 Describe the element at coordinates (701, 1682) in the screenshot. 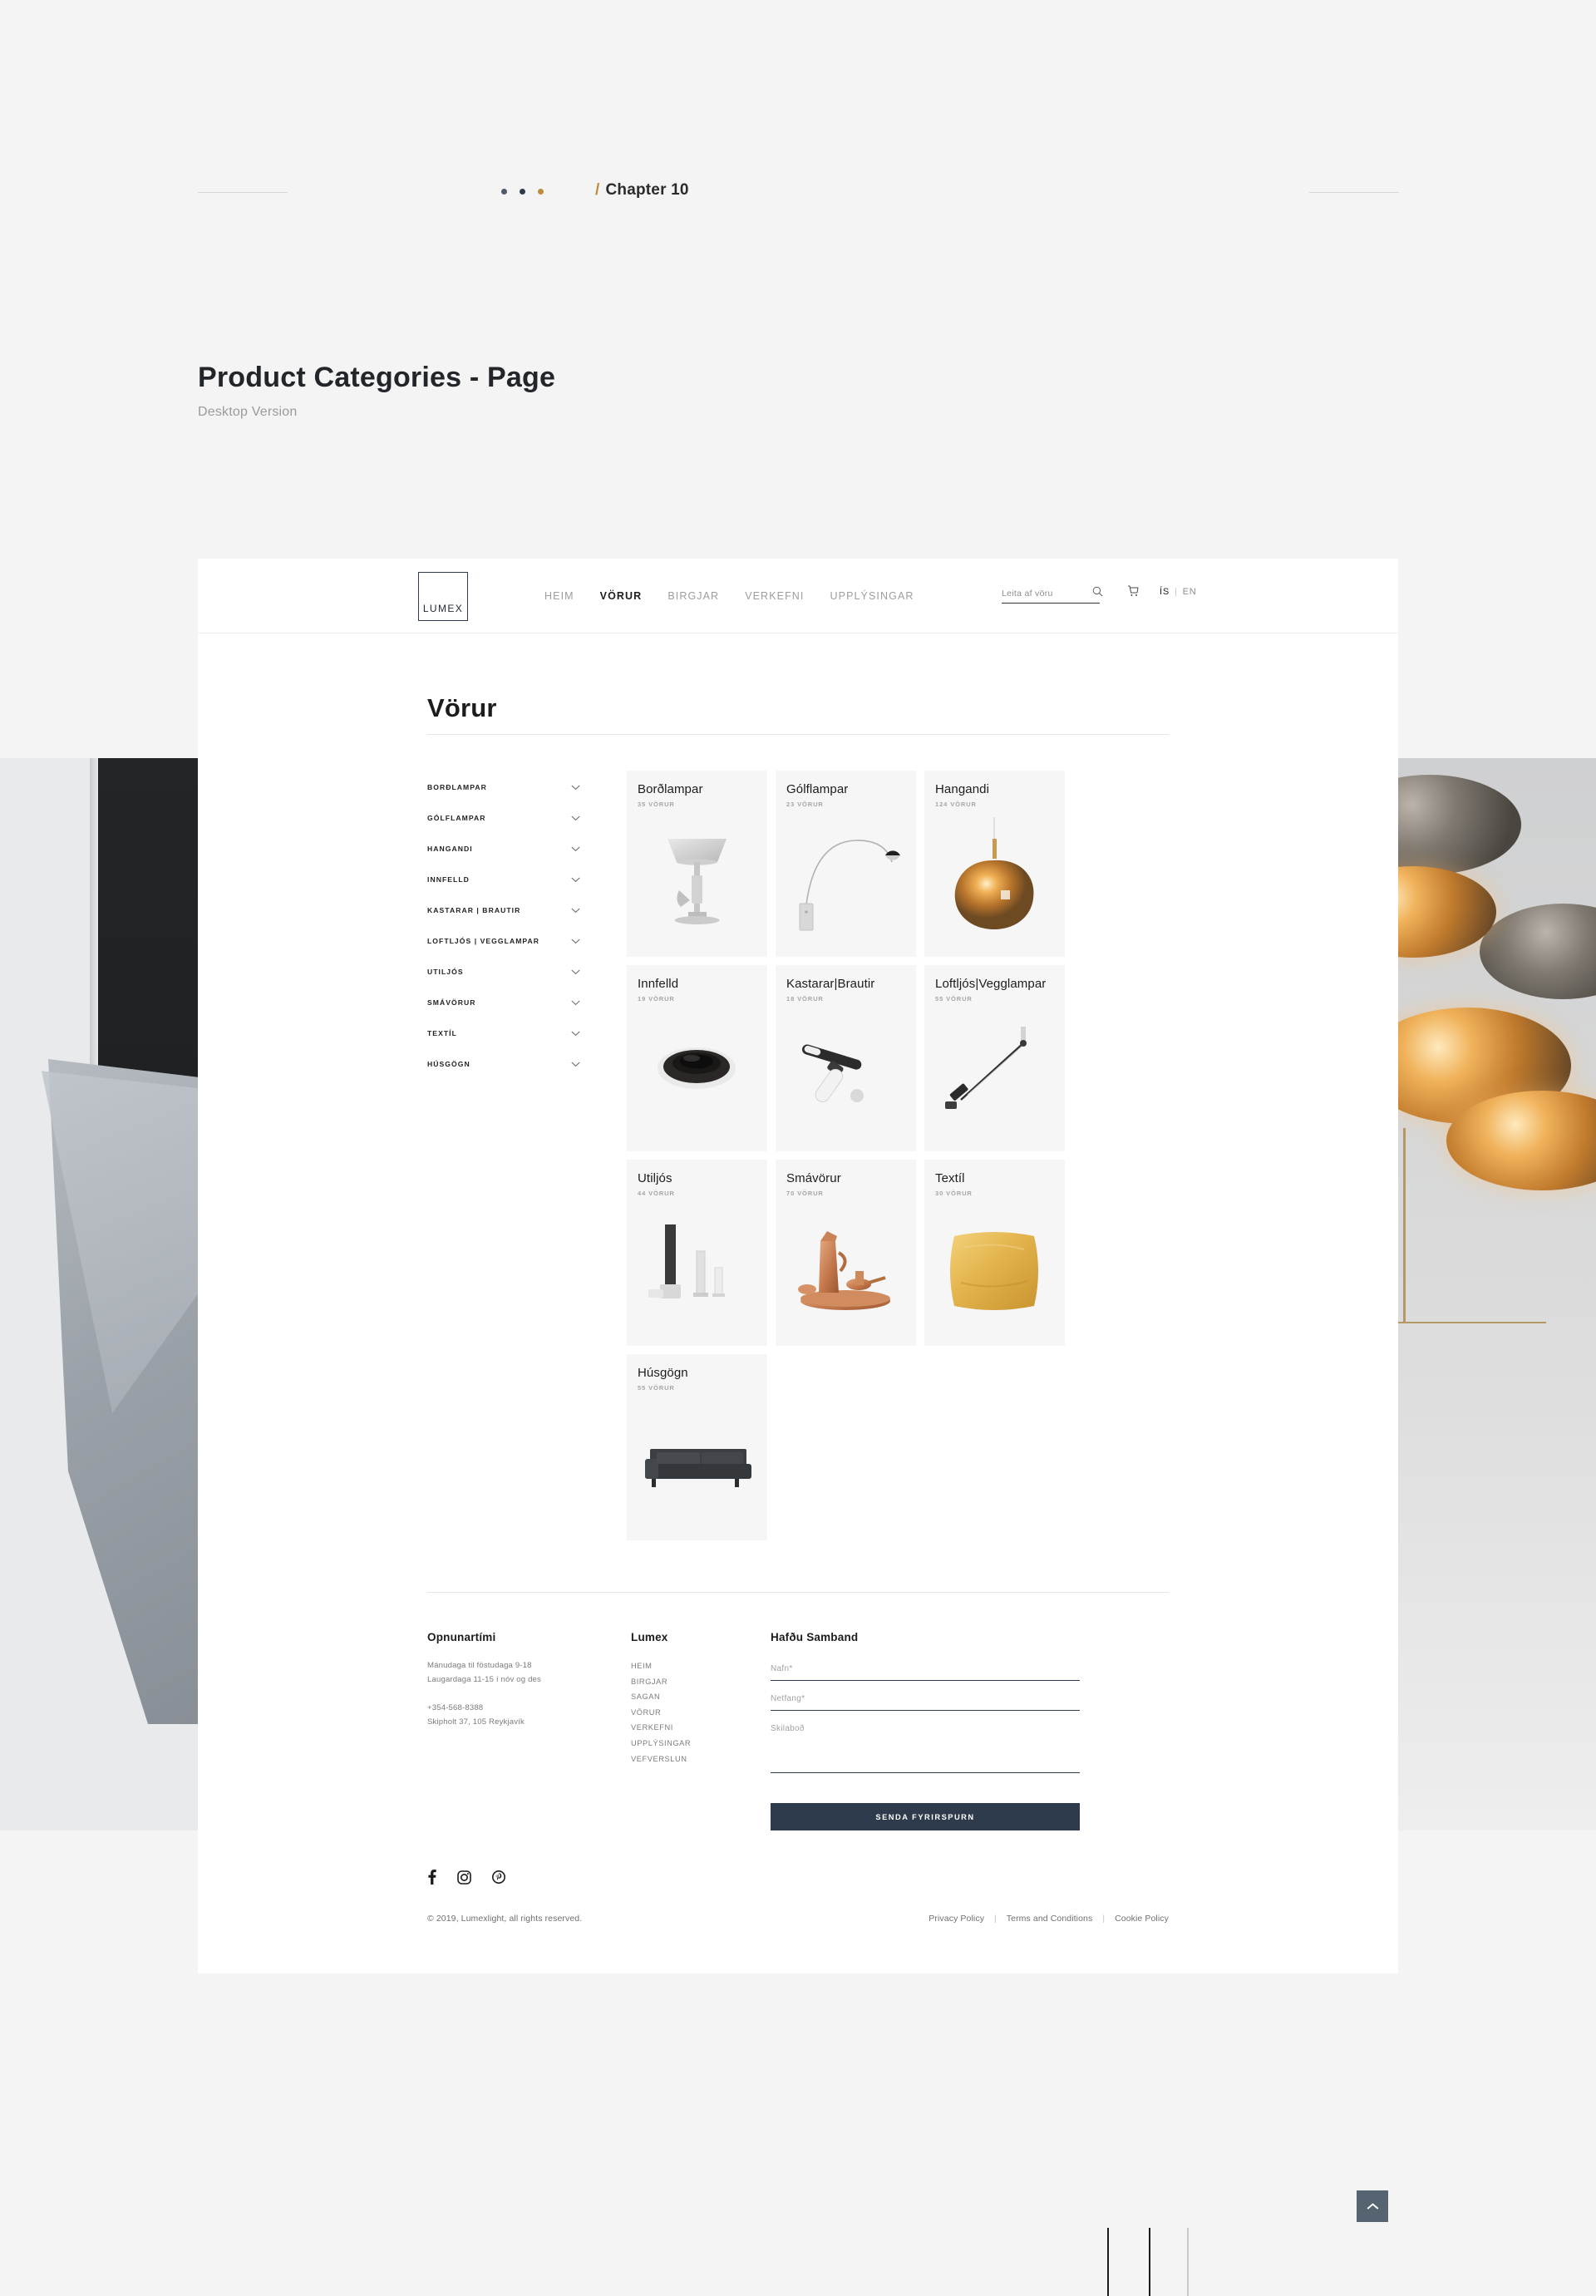

I see `footer-link-1: BIRGJAR` at that location.